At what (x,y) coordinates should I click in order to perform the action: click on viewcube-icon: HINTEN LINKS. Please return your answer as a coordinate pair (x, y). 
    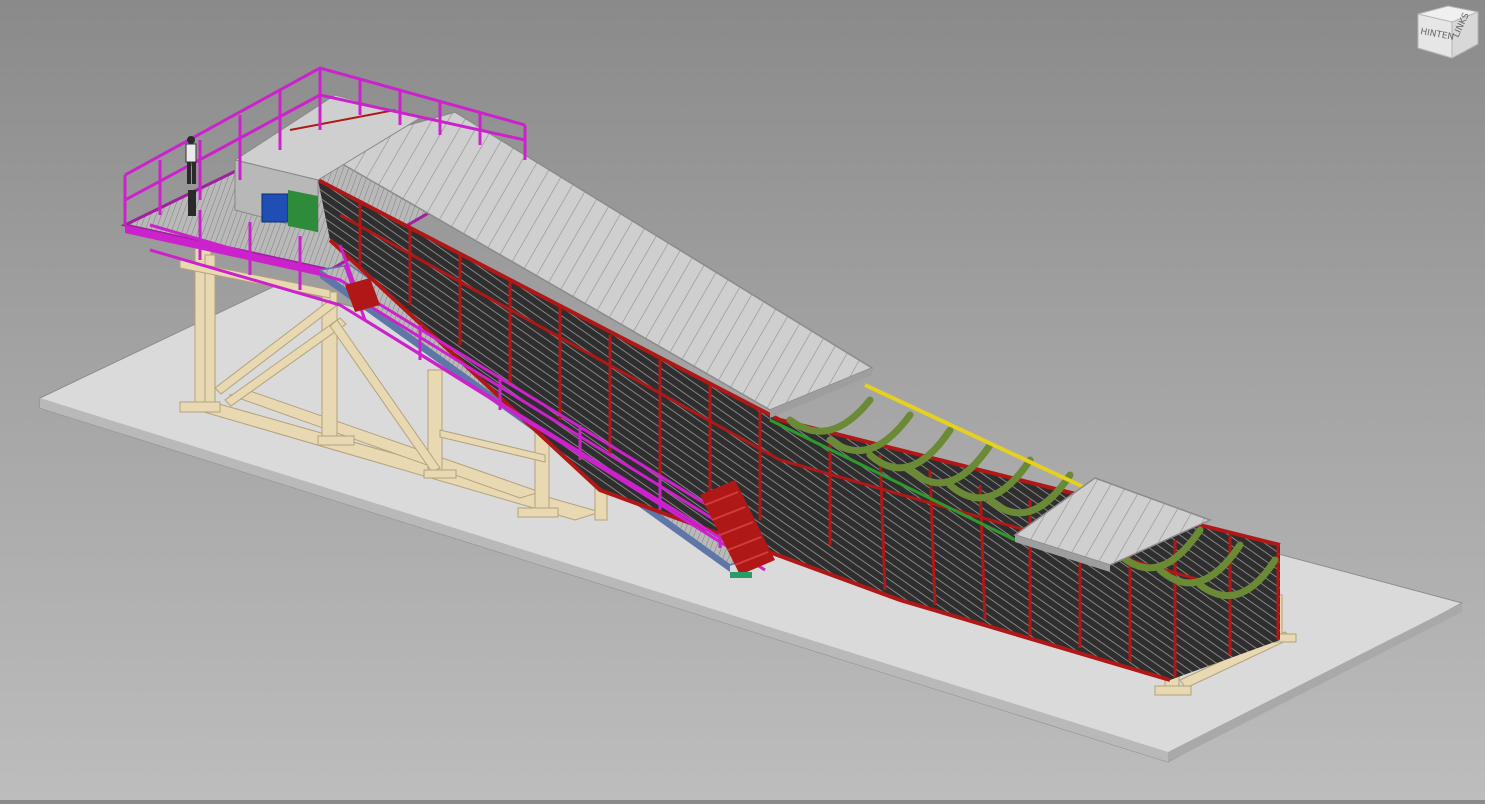
    Looking at the image, I should click on (1446, 31).